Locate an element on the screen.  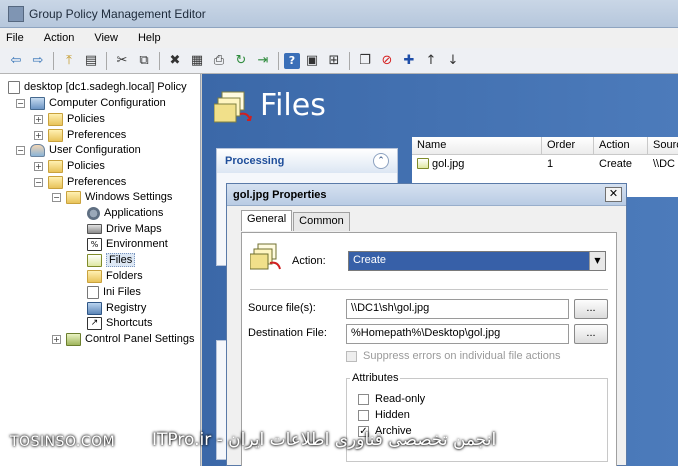
cut-icon: ✂ is located at coordinates (122, 61).